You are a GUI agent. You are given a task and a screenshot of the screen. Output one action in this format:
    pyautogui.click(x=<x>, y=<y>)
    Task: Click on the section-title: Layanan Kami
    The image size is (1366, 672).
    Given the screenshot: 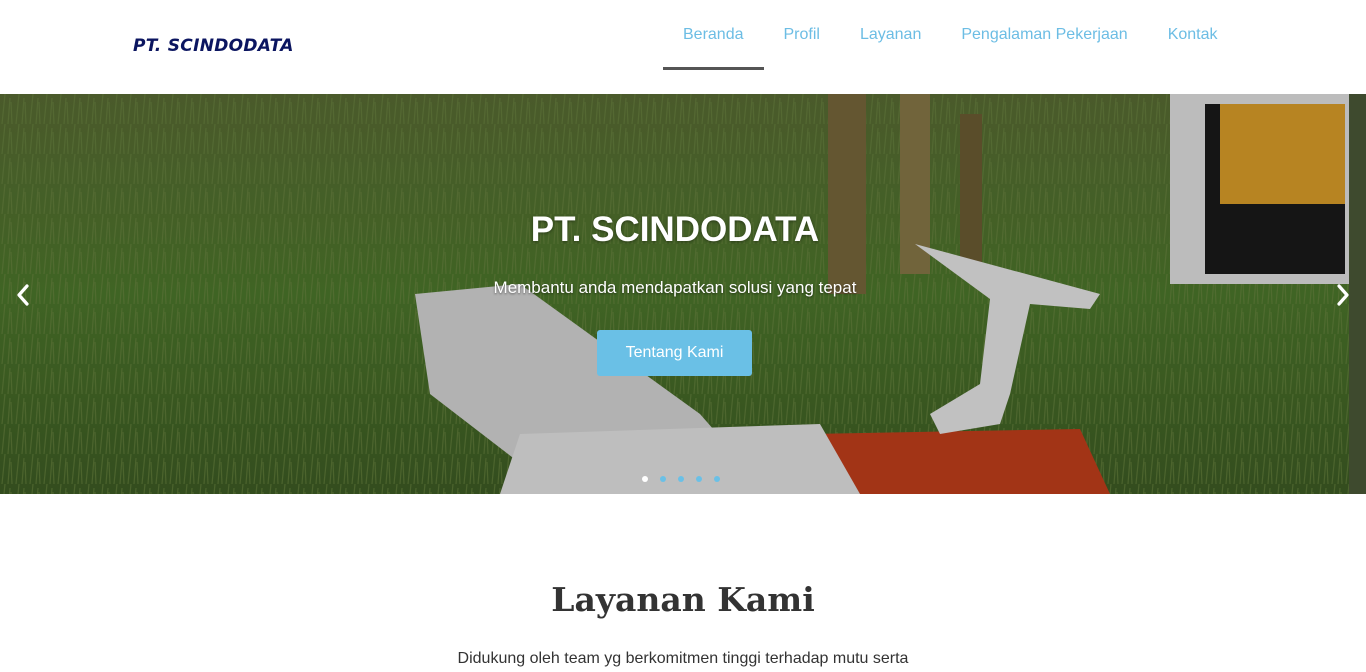 What is the action you would take?
    pyautogui.click(x=683, y=599)
    